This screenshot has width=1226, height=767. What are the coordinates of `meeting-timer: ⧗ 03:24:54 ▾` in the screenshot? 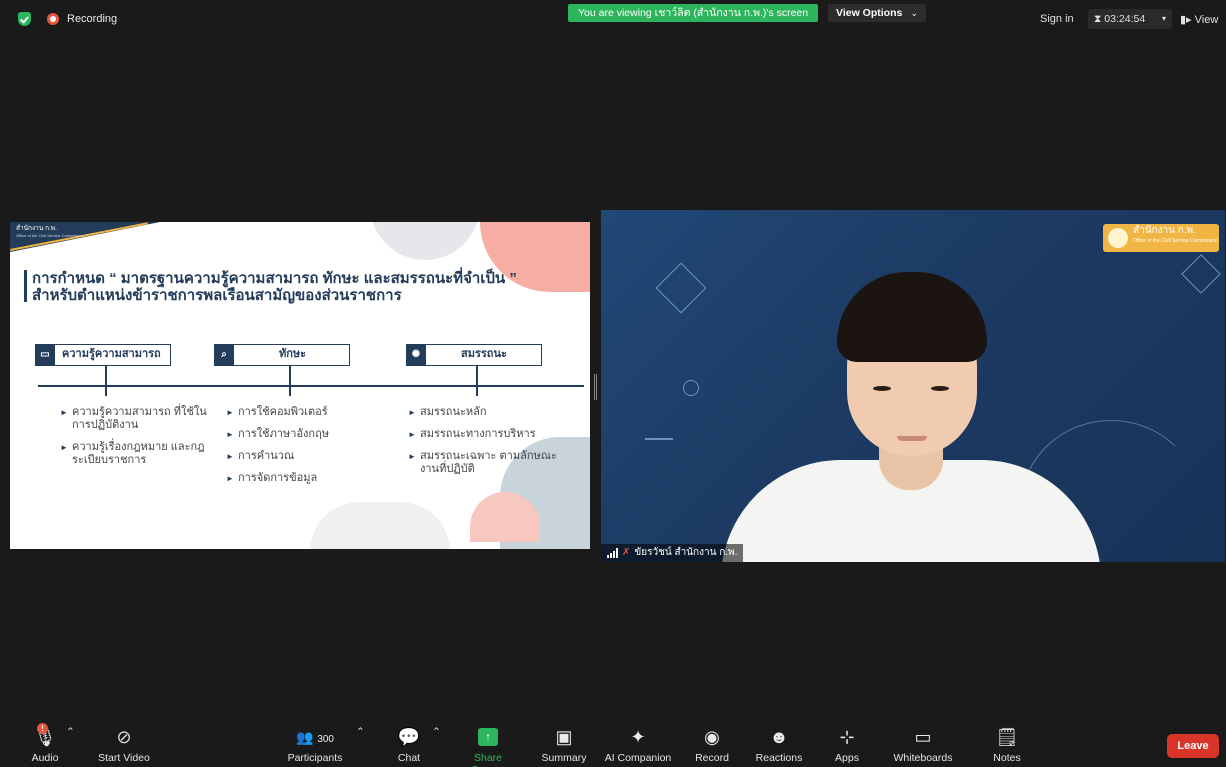 It's located at (1130, 19).